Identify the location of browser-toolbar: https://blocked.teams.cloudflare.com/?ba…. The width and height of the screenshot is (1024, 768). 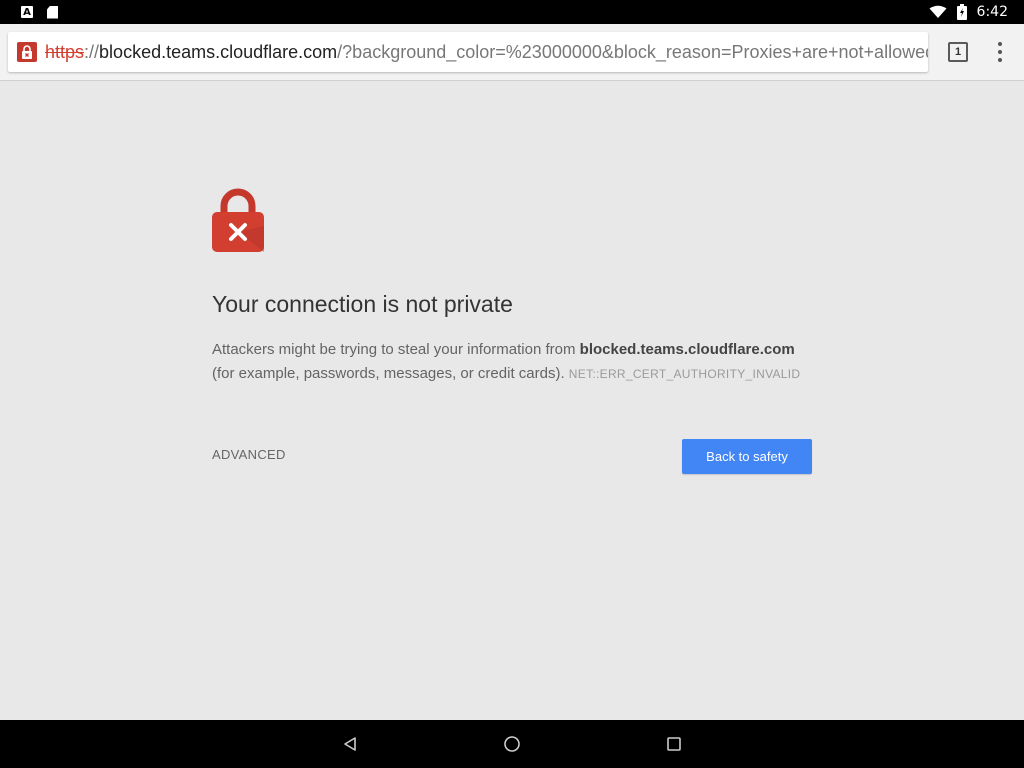
(512, 52).